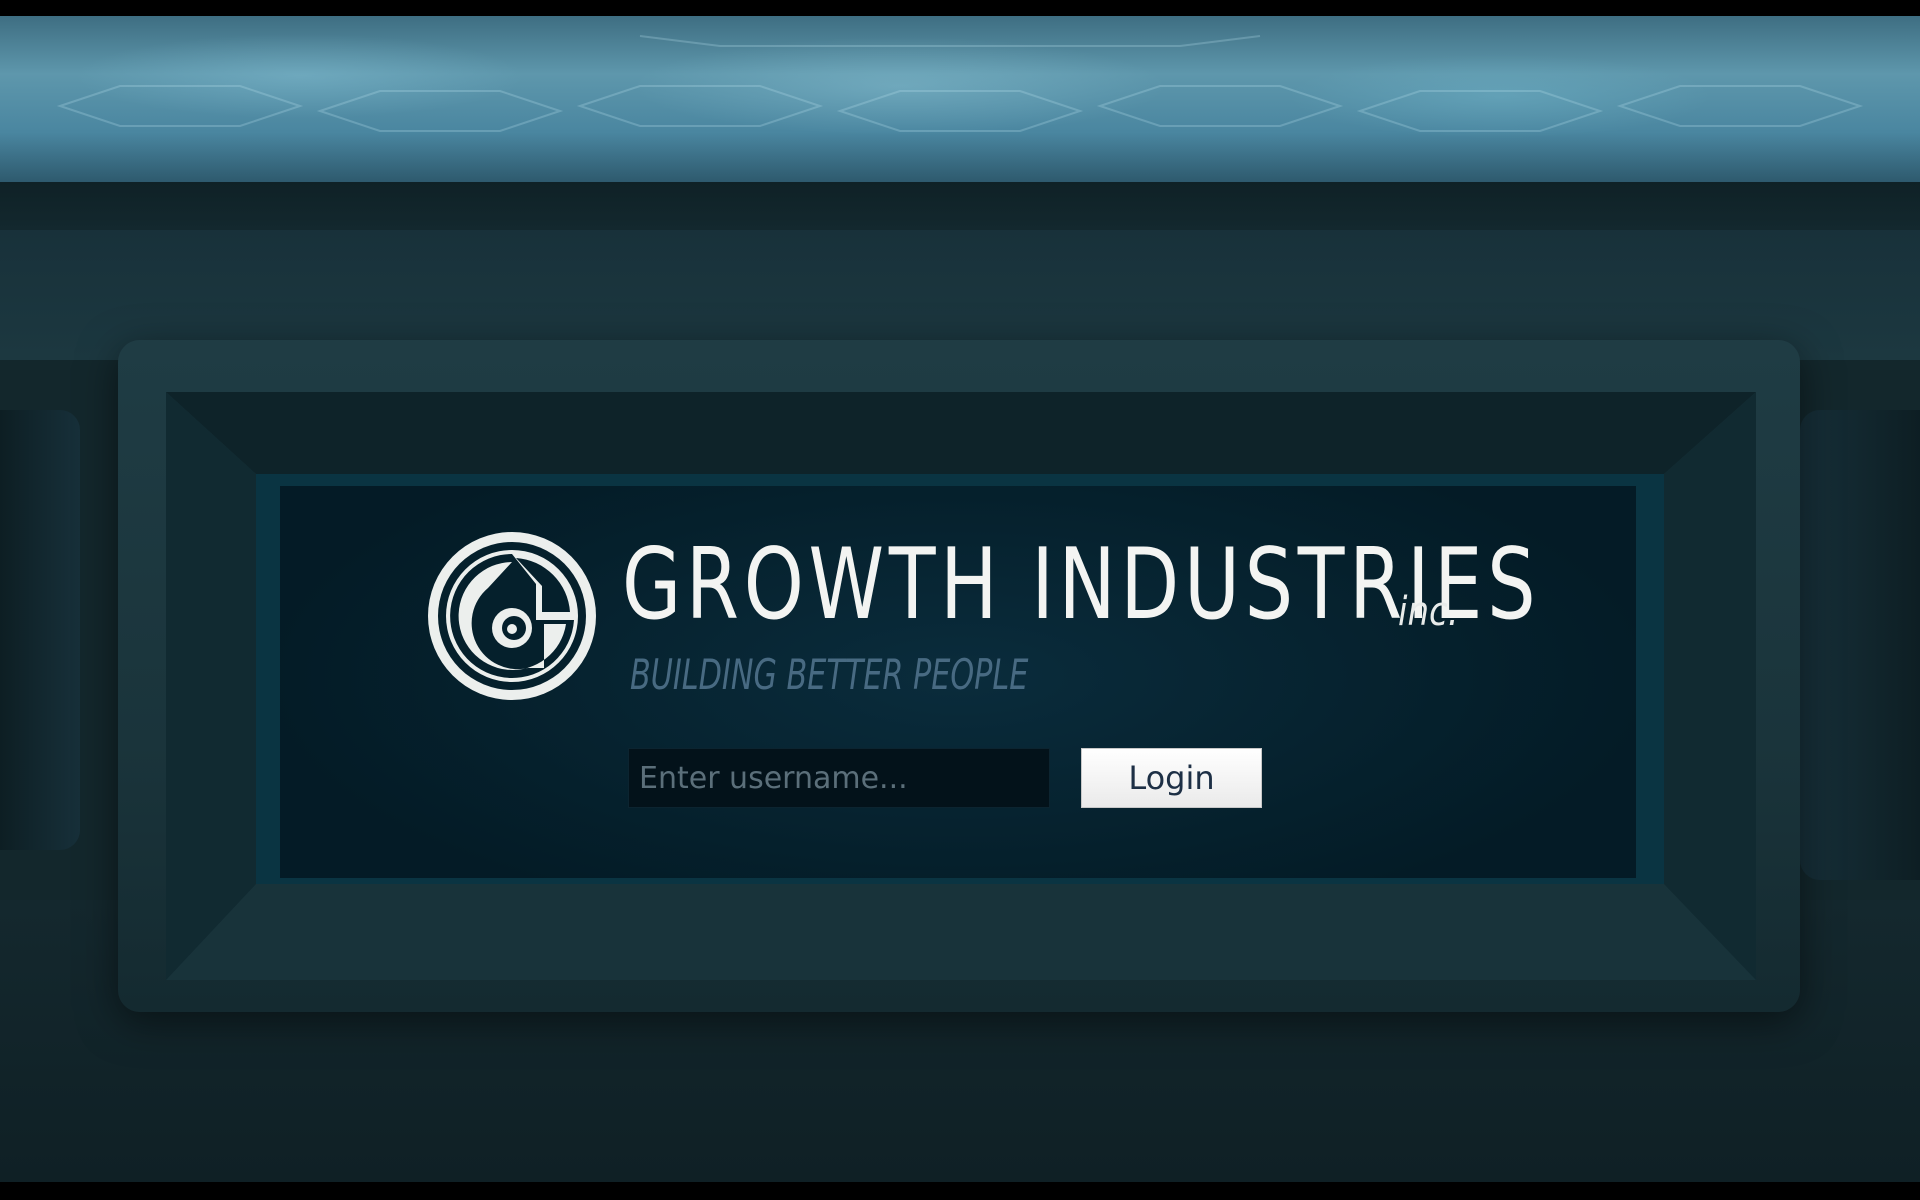 The height and width of the screenshot is (1200, 1920). Describe the element at coordinates (1081, 585) in the screenshot. I see `company-name-heading: GROWTH INDUSTRIES` at that location.